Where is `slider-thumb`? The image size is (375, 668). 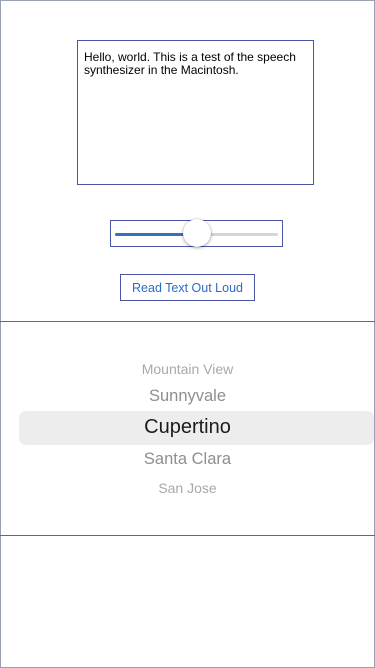 slider-thumb is located at coordinates (196, 233).